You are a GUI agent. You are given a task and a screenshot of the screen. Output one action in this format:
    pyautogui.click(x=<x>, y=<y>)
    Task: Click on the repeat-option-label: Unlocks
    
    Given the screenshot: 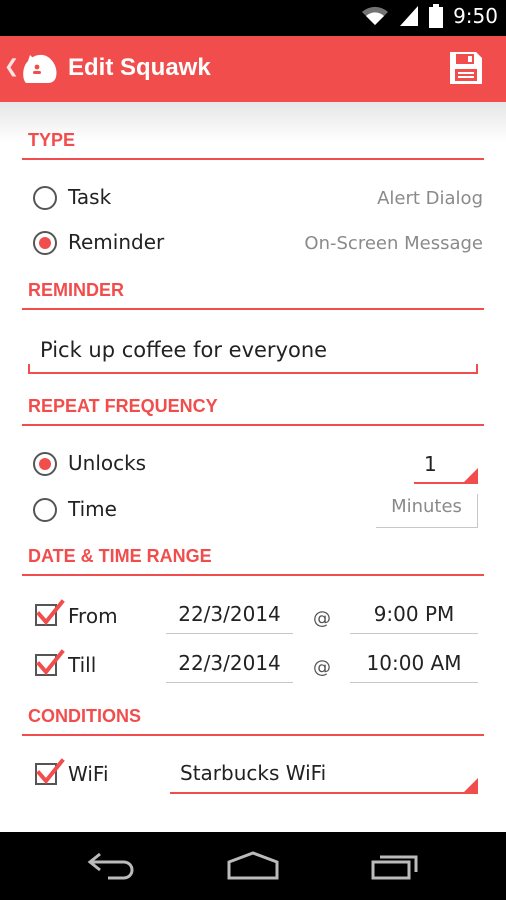 What is the action you would take?
    pyautogui.click(x=107, y=463)
    